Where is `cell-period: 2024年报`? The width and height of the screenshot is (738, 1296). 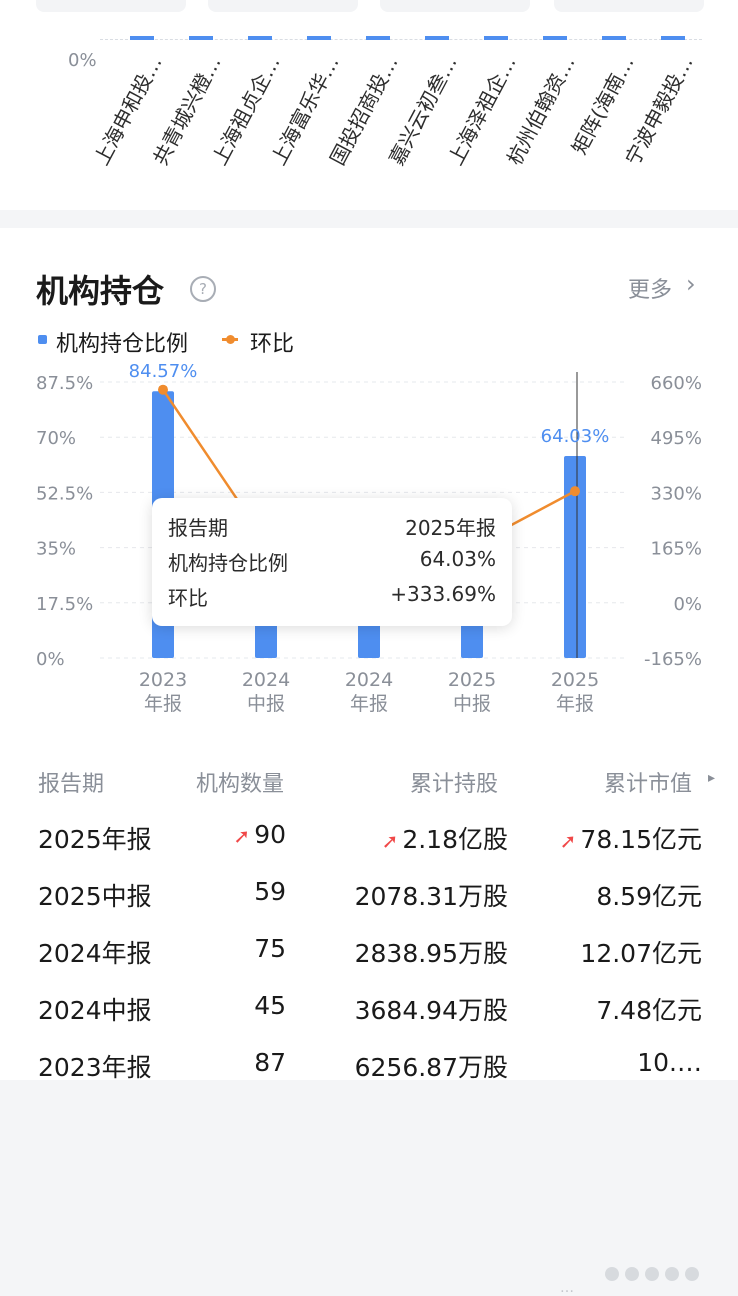
cell-period: 2024年报 is located at coordinates (95, 953).